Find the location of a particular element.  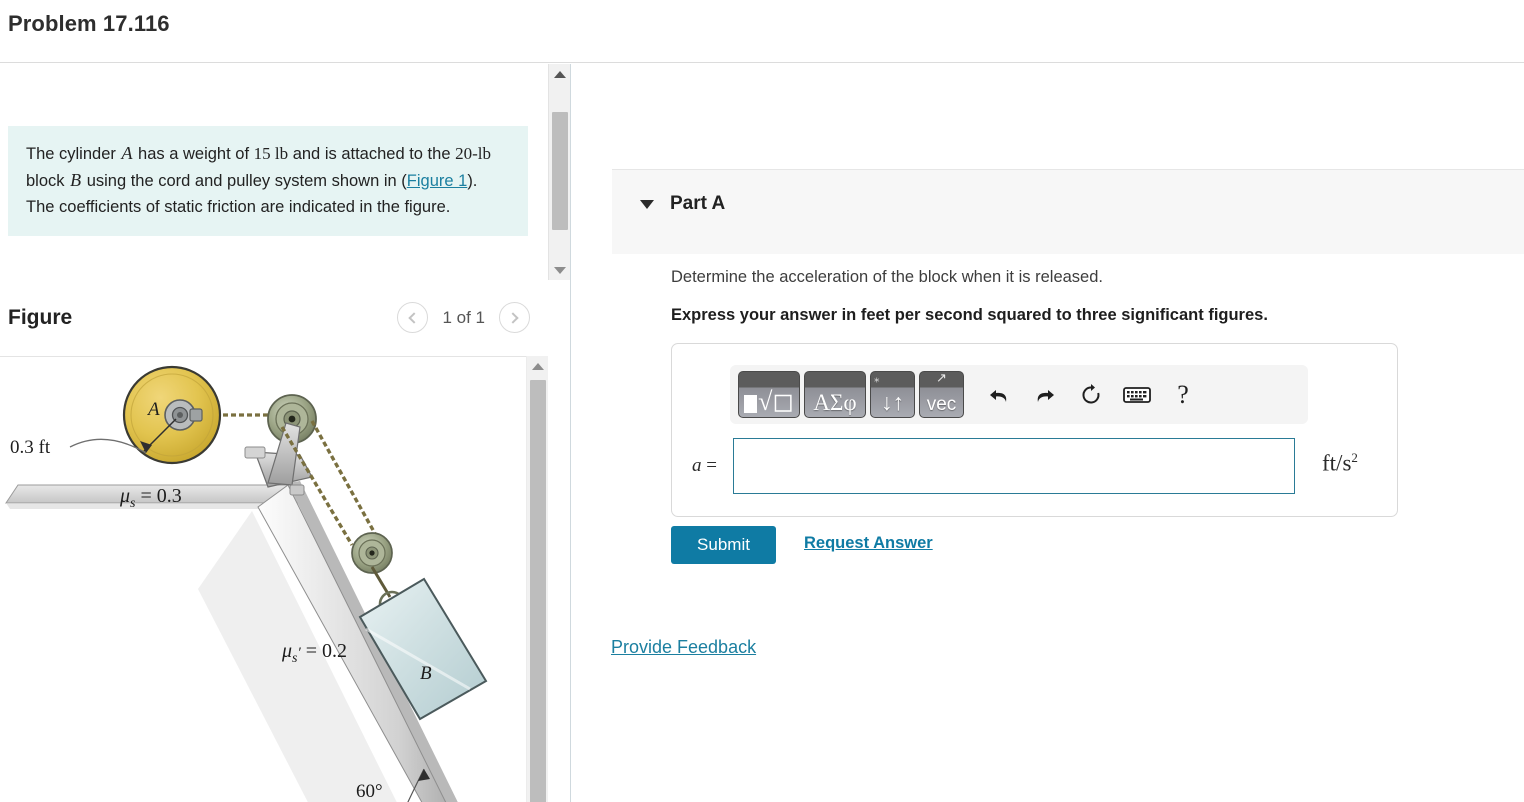

reset-icon is located at coordinates (1091, 395).